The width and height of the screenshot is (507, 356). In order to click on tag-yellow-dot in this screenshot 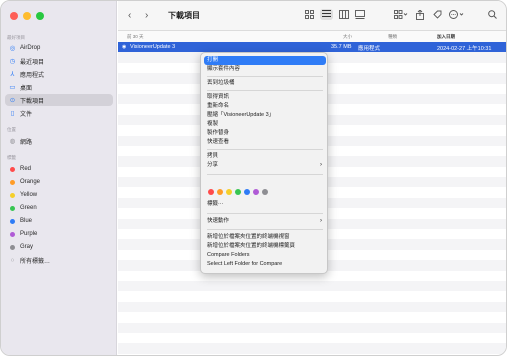, I will do `click(229, 192)`.